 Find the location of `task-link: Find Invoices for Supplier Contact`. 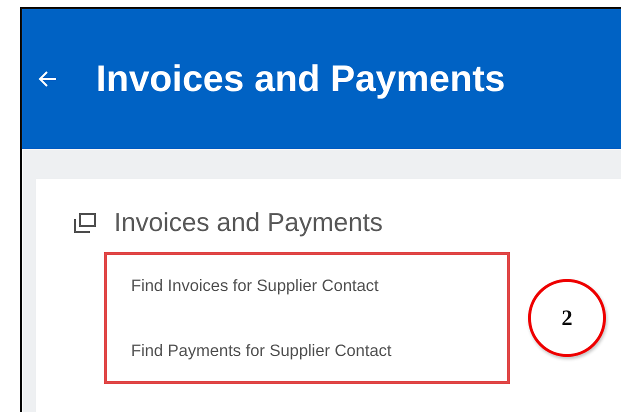

task-link: Find Invoices for Supplier Contact is located at coordinates (307, 286).